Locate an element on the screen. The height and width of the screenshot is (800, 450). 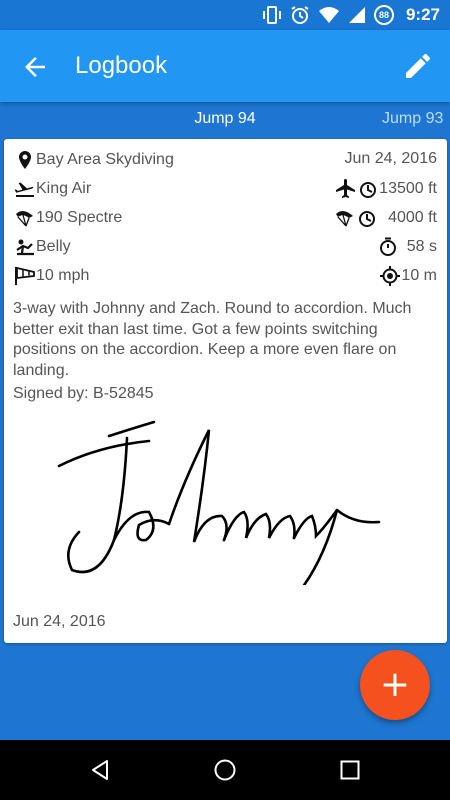
signed-by: Signed by: B-52845 is located at coordinates (83, 393).